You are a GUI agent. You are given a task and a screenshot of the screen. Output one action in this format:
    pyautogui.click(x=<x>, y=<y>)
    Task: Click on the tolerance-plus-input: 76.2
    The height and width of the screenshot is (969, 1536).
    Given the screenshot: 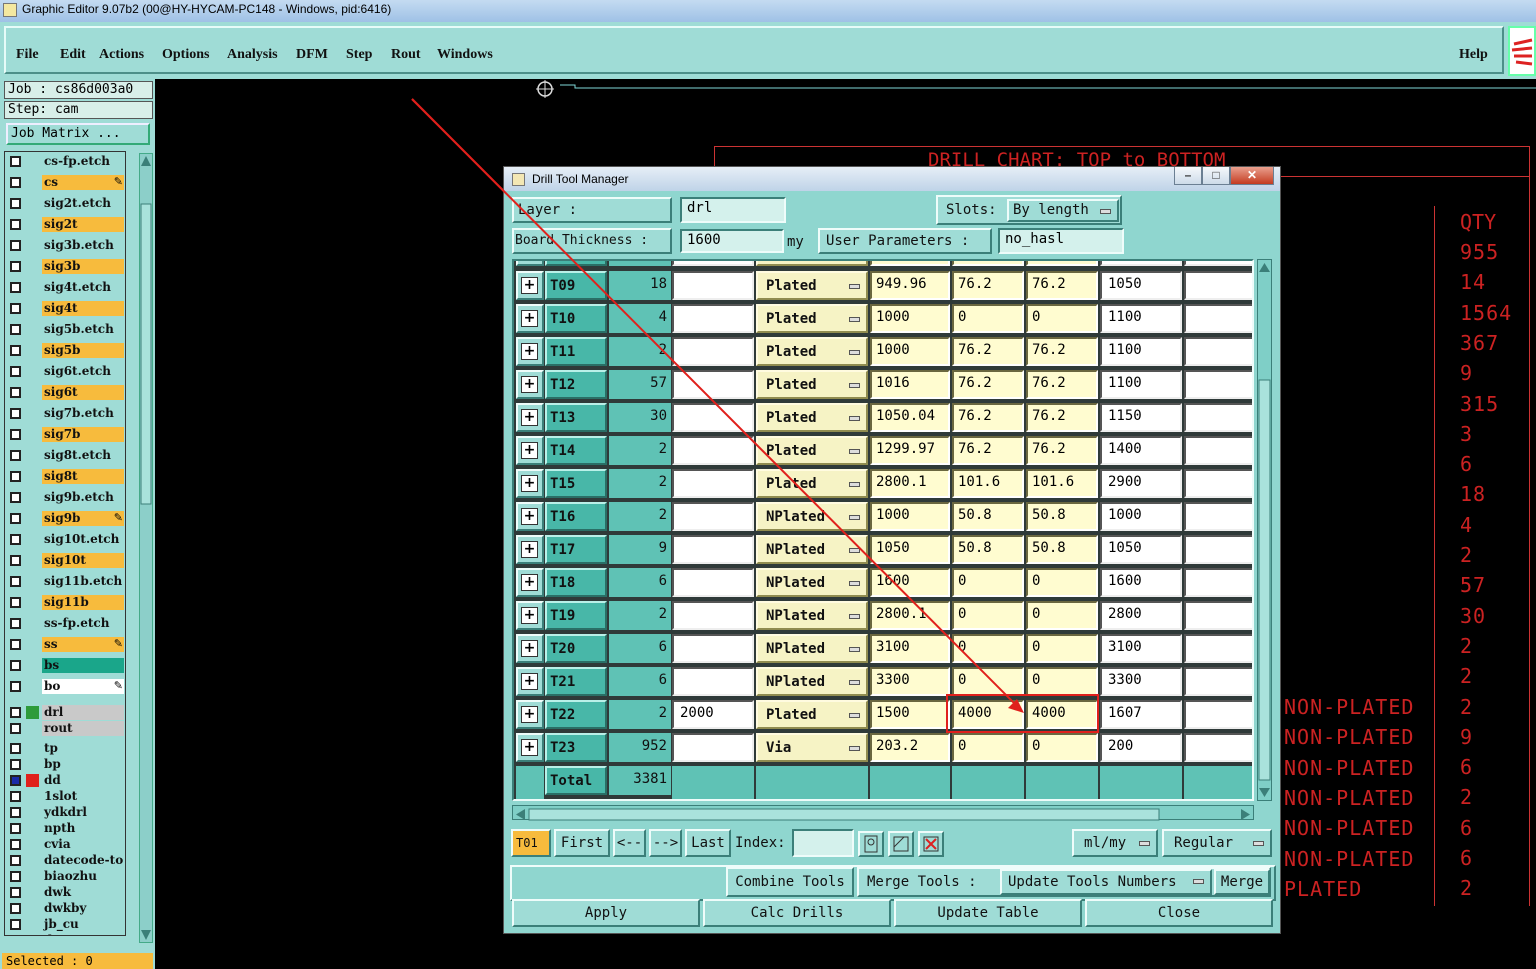 What is the action you would take?
    pyautogui.click(x=988, y=285)
    